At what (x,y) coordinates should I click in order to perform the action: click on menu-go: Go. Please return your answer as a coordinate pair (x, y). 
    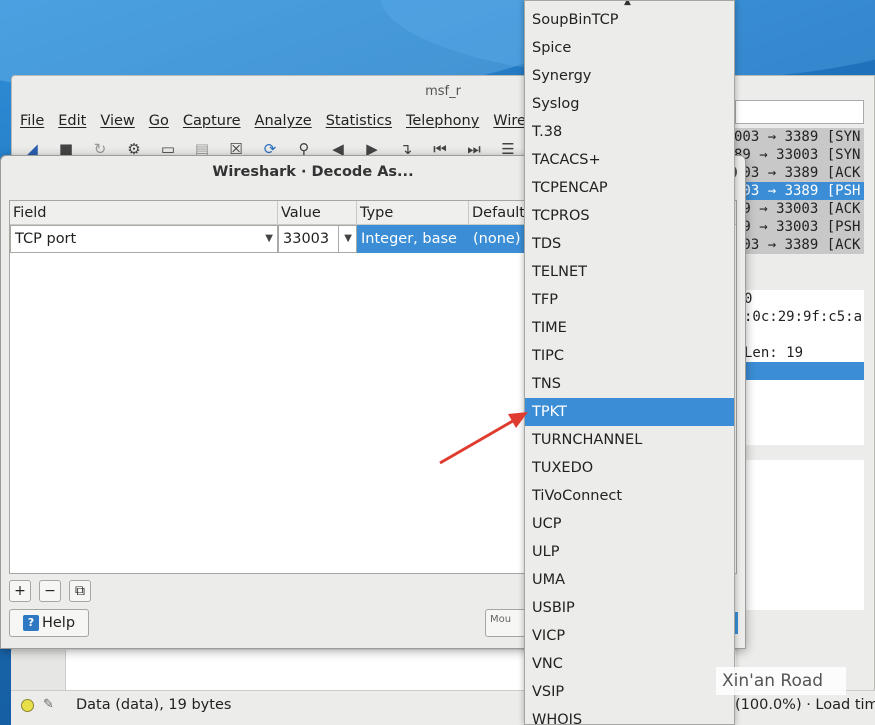
    Looking at the image, I should click on (159, 121).